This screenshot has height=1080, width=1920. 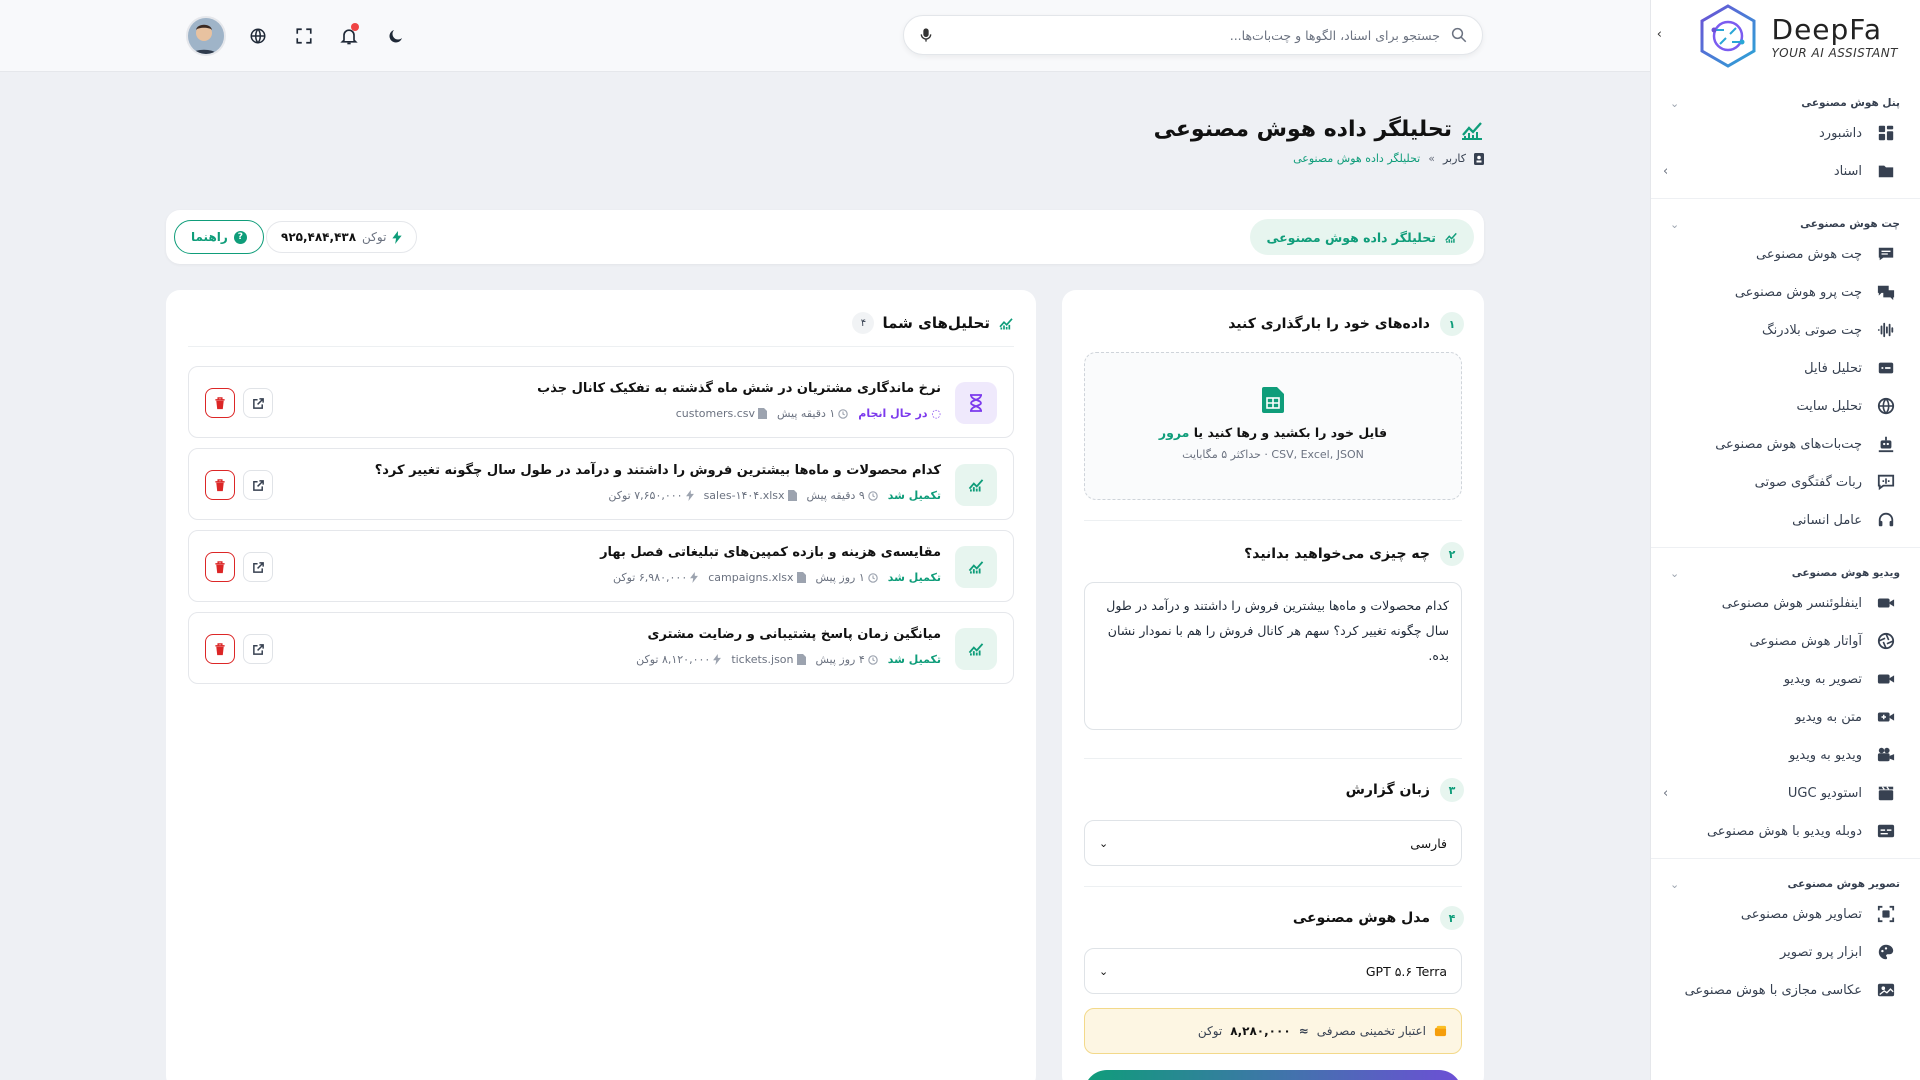 I want to click on file-name-value: customers.csv, so click(x=715, y=413).